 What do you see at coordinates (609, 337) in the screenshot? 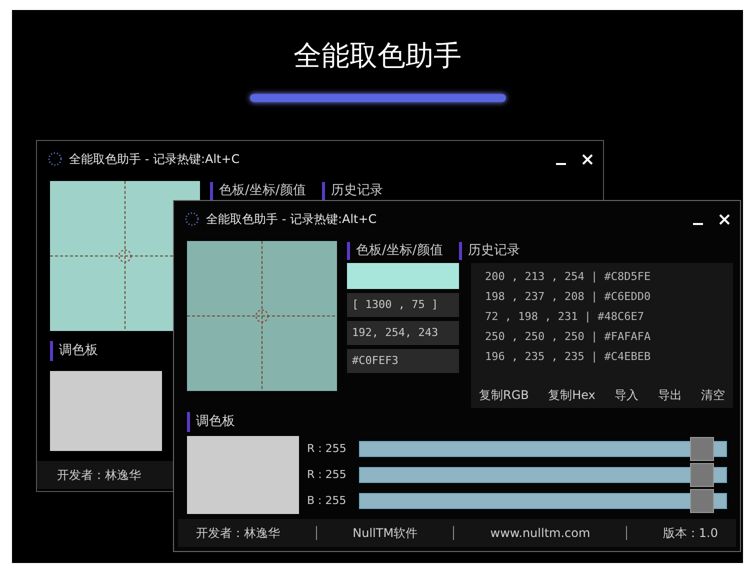
I see `history-entry: 250 , 250 , 250 | #FAFAFA` at bounding box center [609, 337].